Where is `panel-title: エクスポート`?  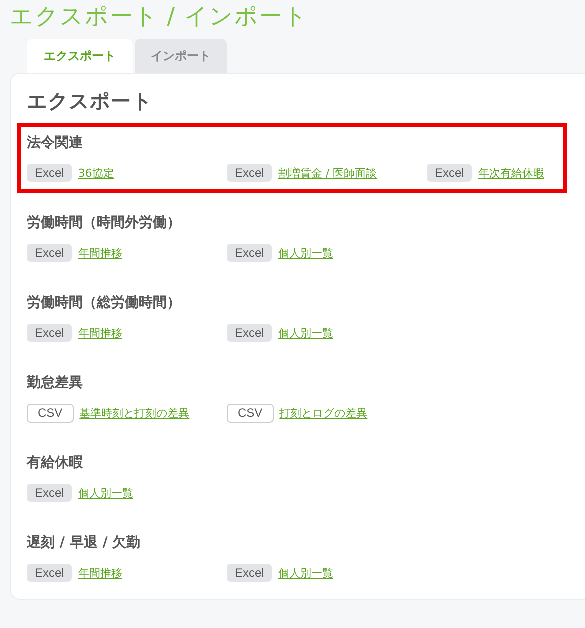 panel-title: エクスポート is located at coordinates (90, 101).